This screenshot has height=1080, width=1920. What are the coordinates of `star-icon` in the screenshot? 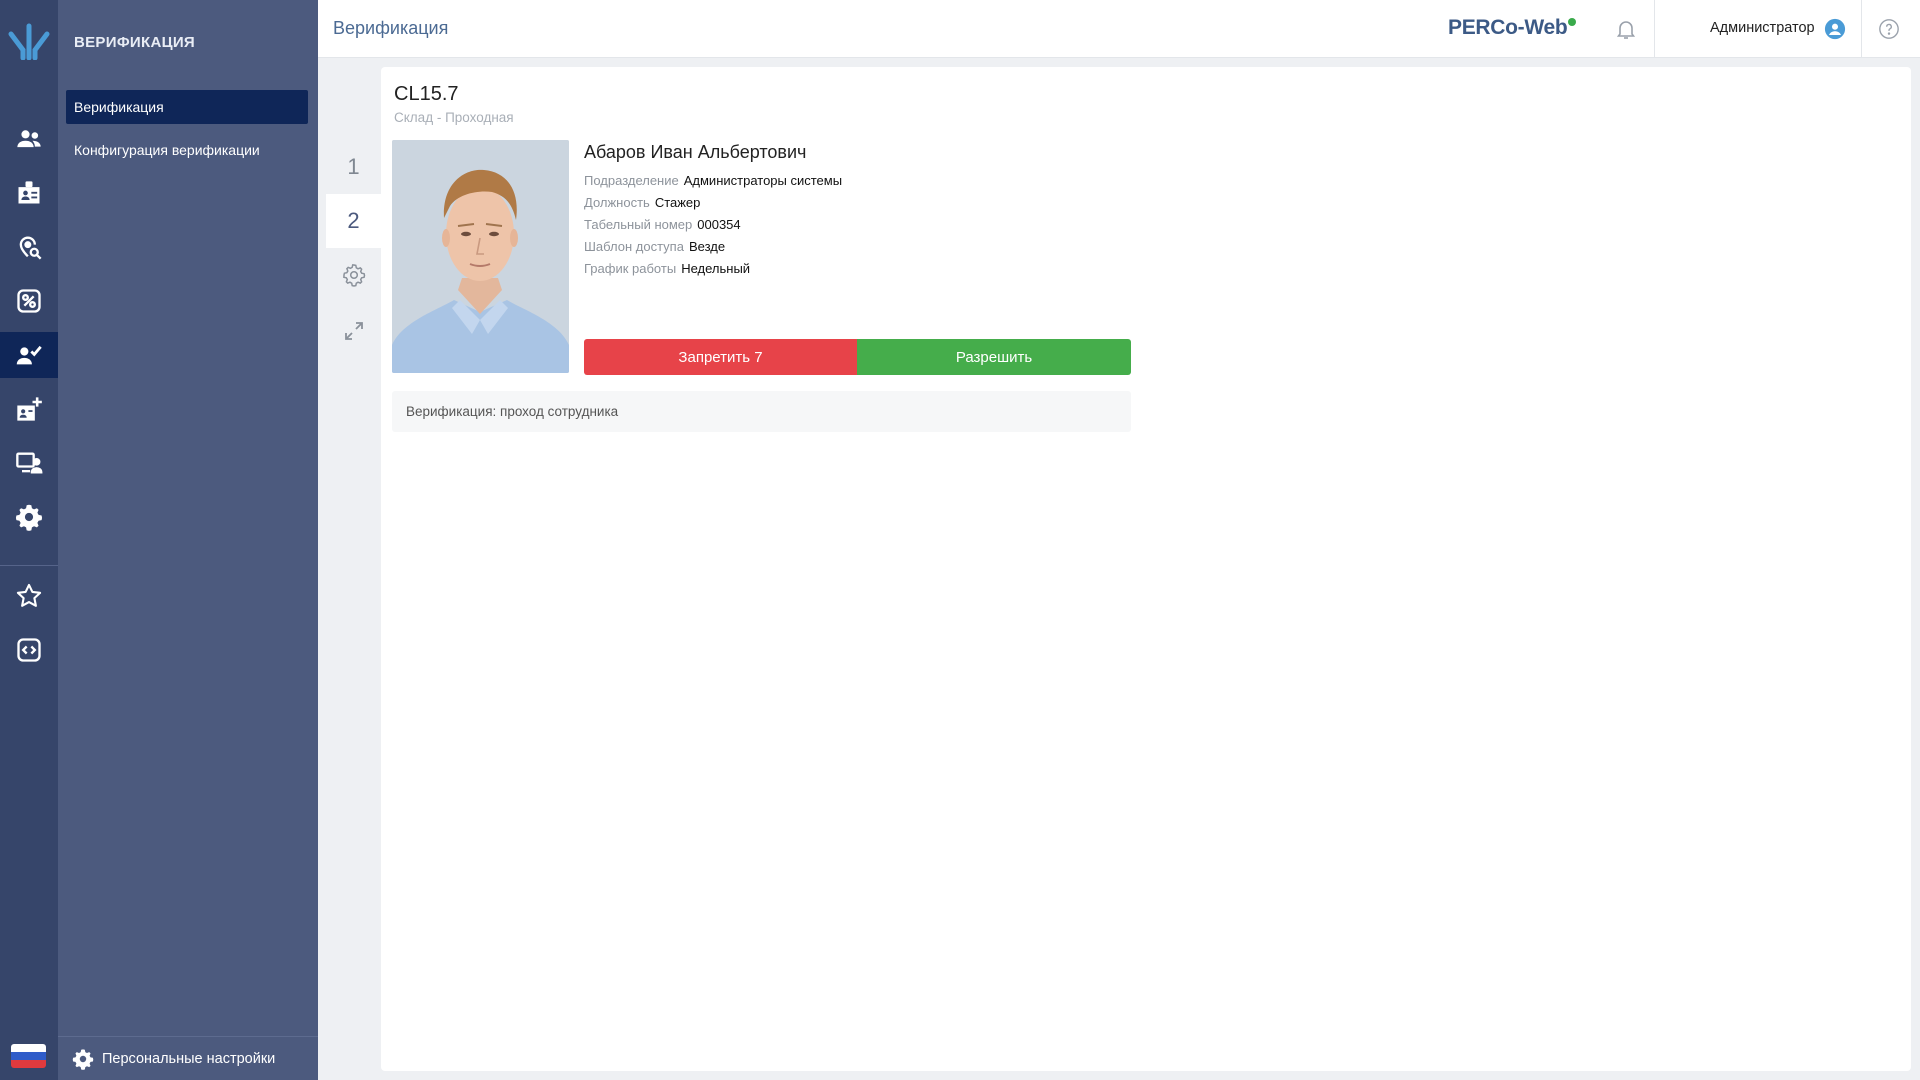 It's located at (29, 595).